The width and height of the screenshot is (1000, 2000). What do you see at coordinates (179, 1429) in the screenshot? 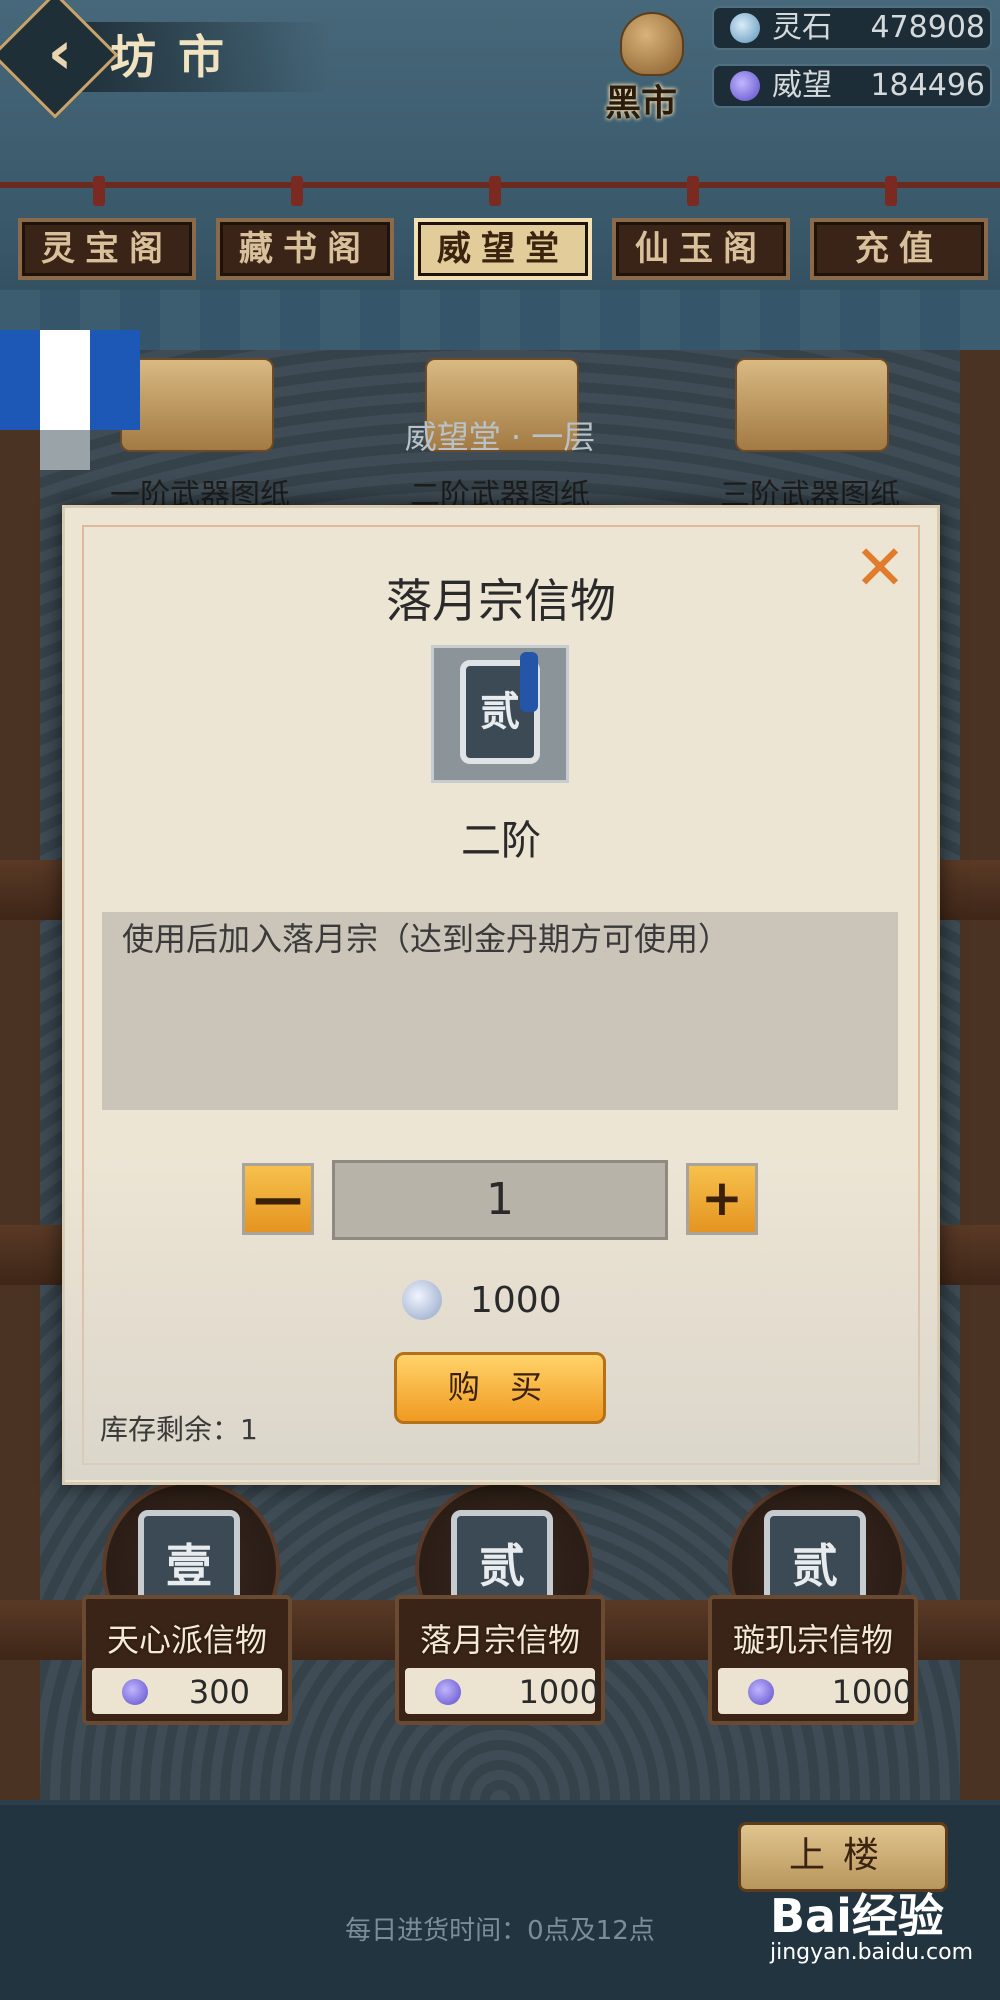
I see `stock-remaining: 库存剩余：1` at bounding box center [179, 1429].